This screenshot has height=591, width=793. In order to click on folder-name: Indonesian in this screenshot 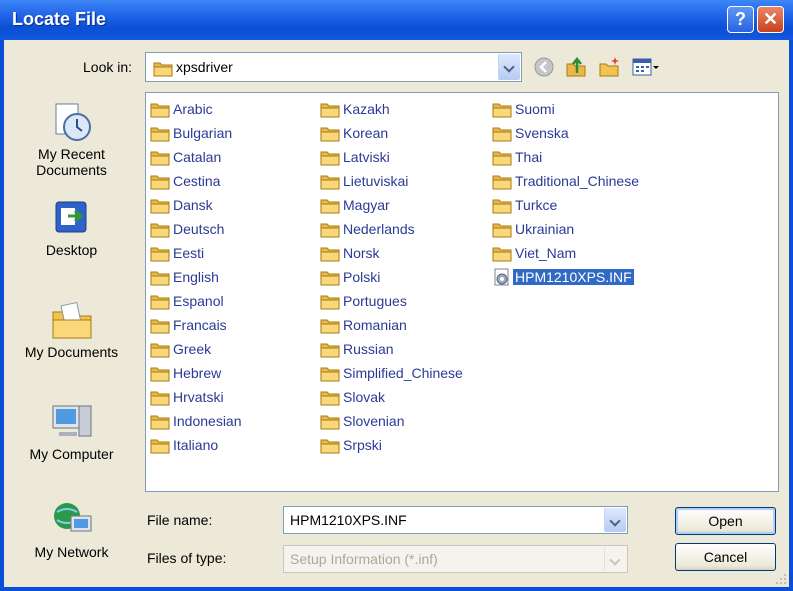, I will do `click(207, 421)`.